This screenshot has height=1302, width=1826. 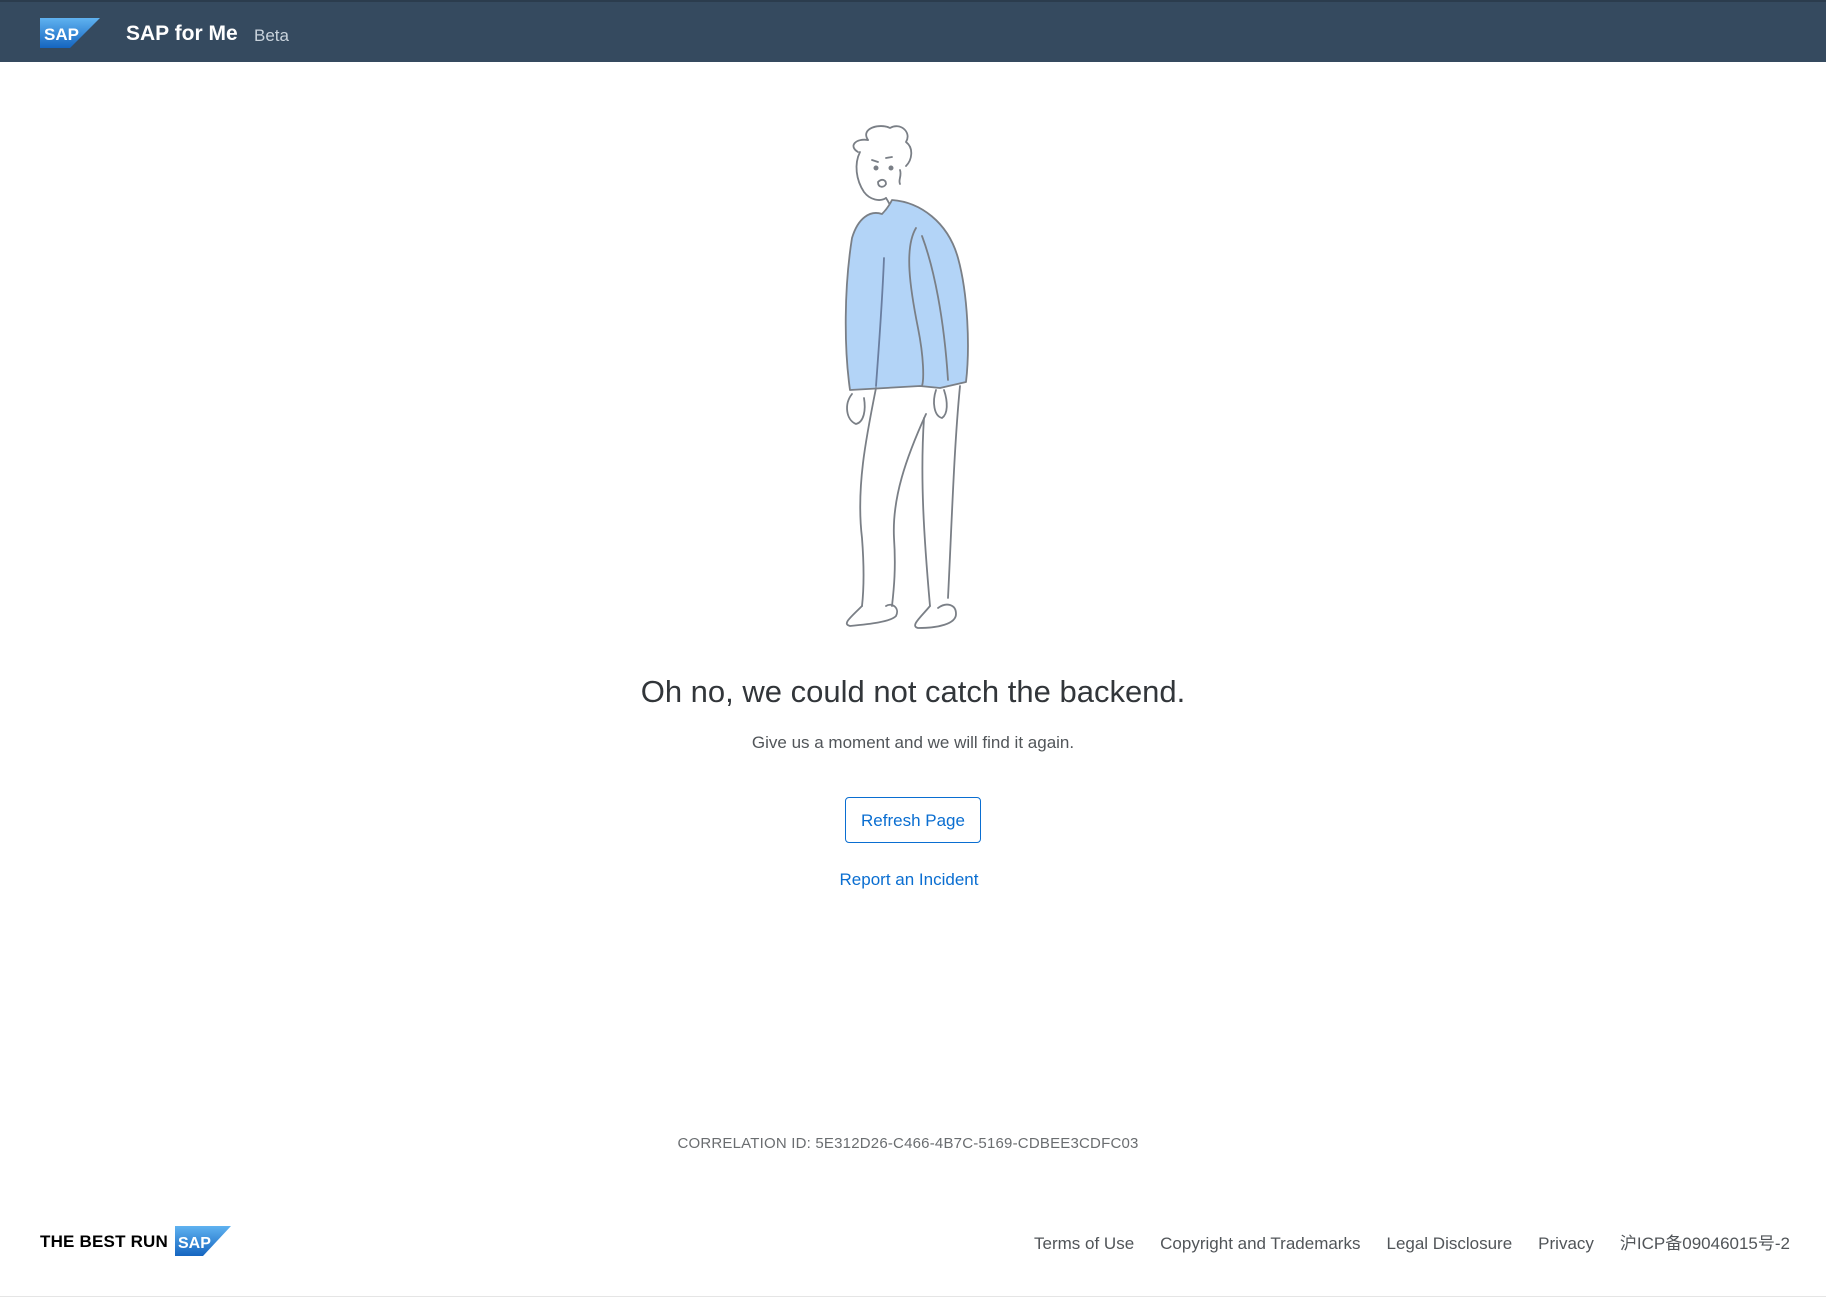 What do you see at coordinates (906, 377) in the screenshot?
I see `sad-person-illustration` at bounding box center [906, 377].